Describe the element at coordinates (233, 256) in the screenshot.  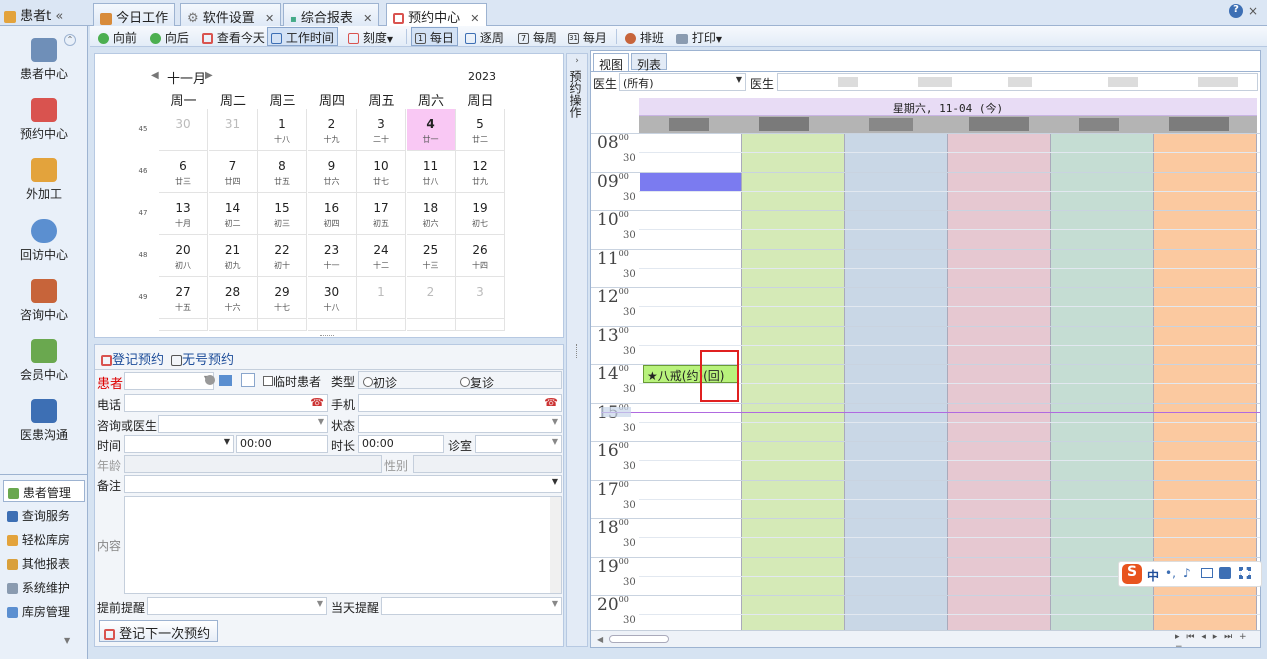
I see `calendar-day: 21 初九` at that location.